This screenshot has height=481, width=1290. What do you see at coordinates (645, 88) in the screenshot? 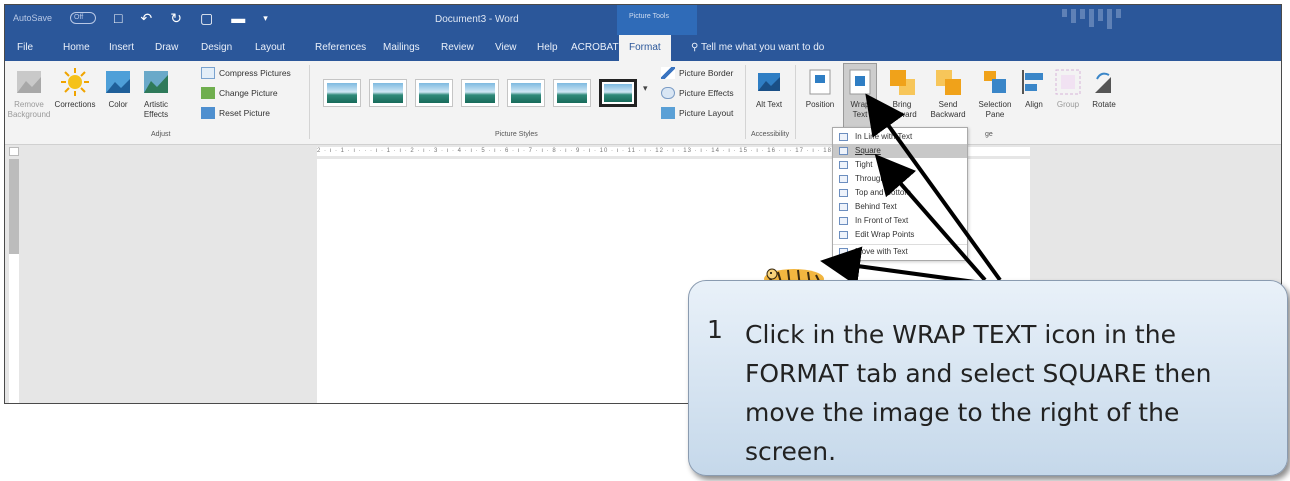
I see `styles-more-icon: ▾` at bounding box center [645, 88].